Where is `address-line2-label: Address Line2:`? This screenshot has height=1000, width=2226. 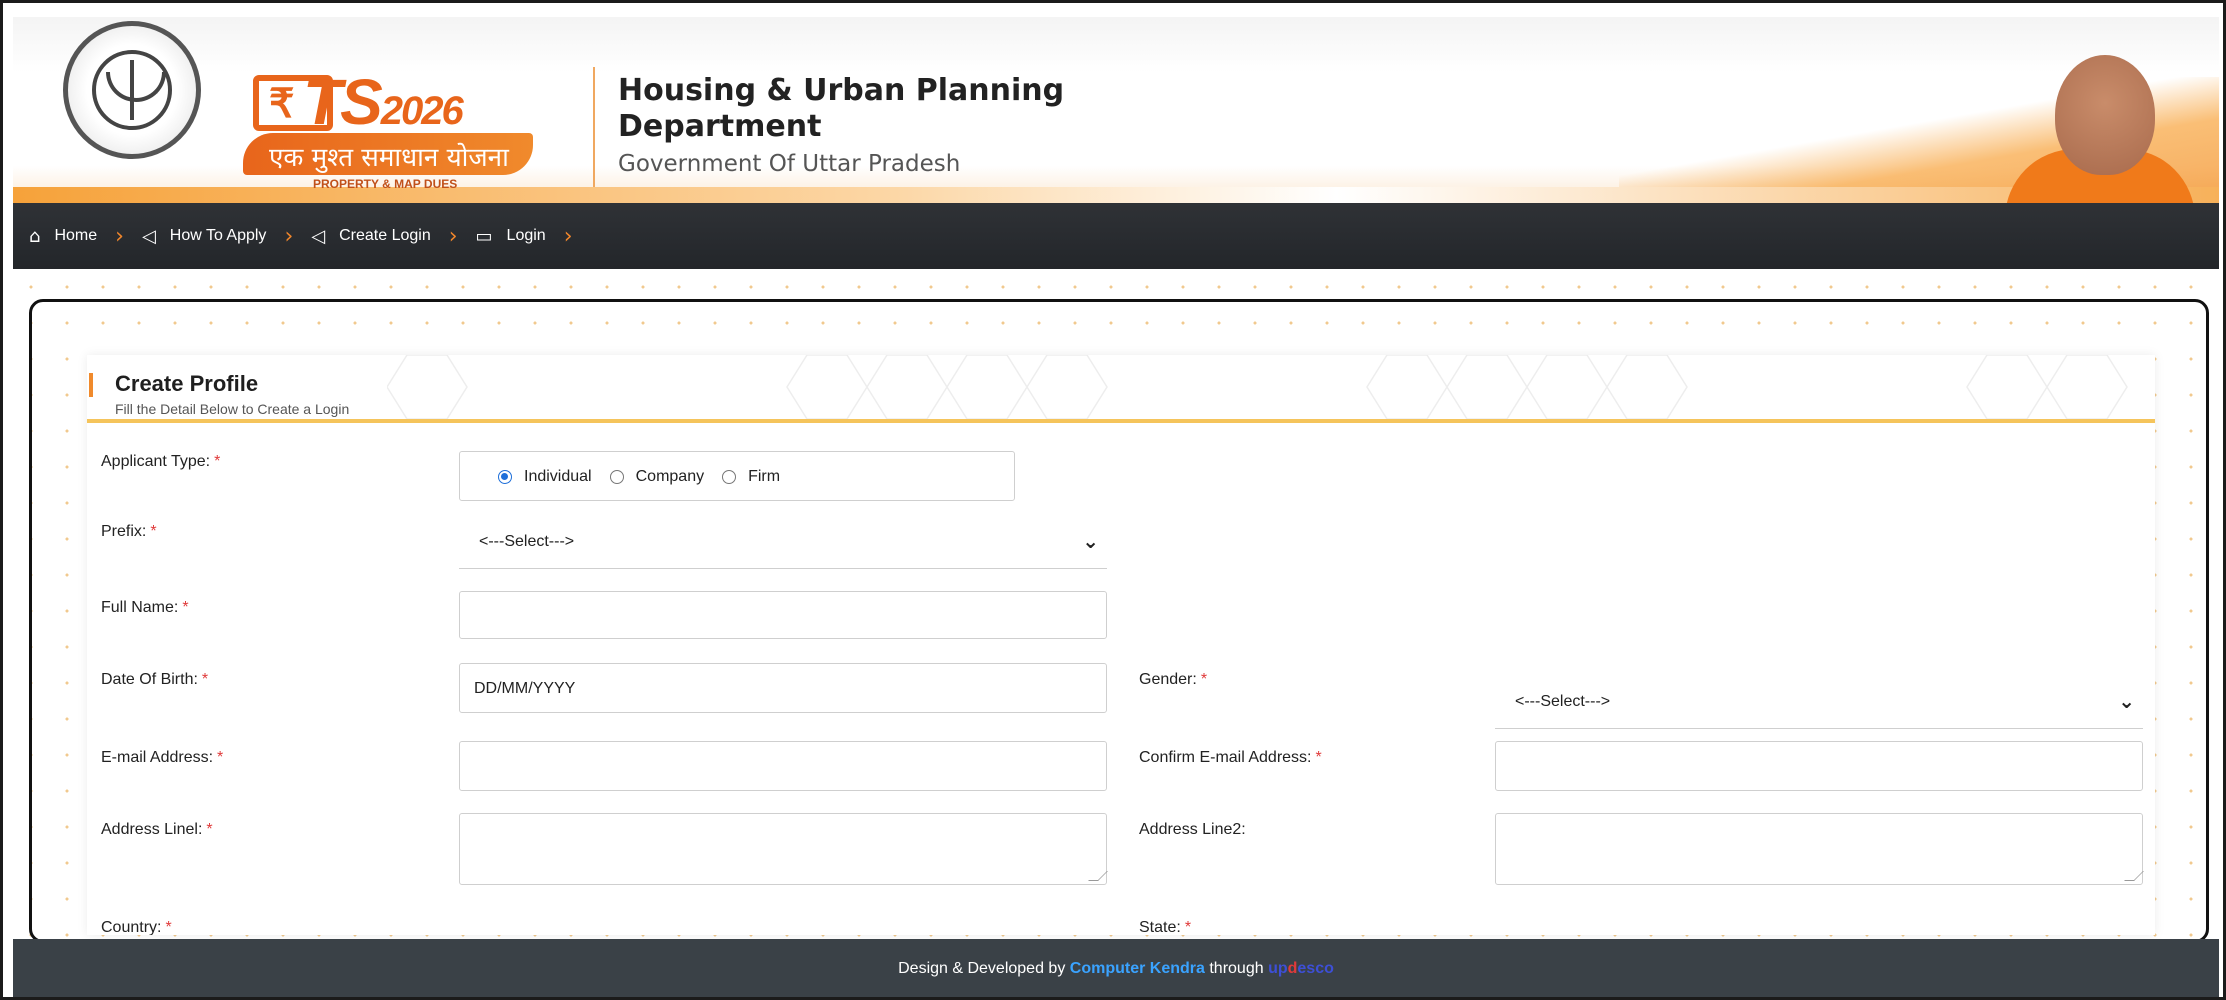 address-line2-label: Address Line2: is located at coordinates (1192, 829).